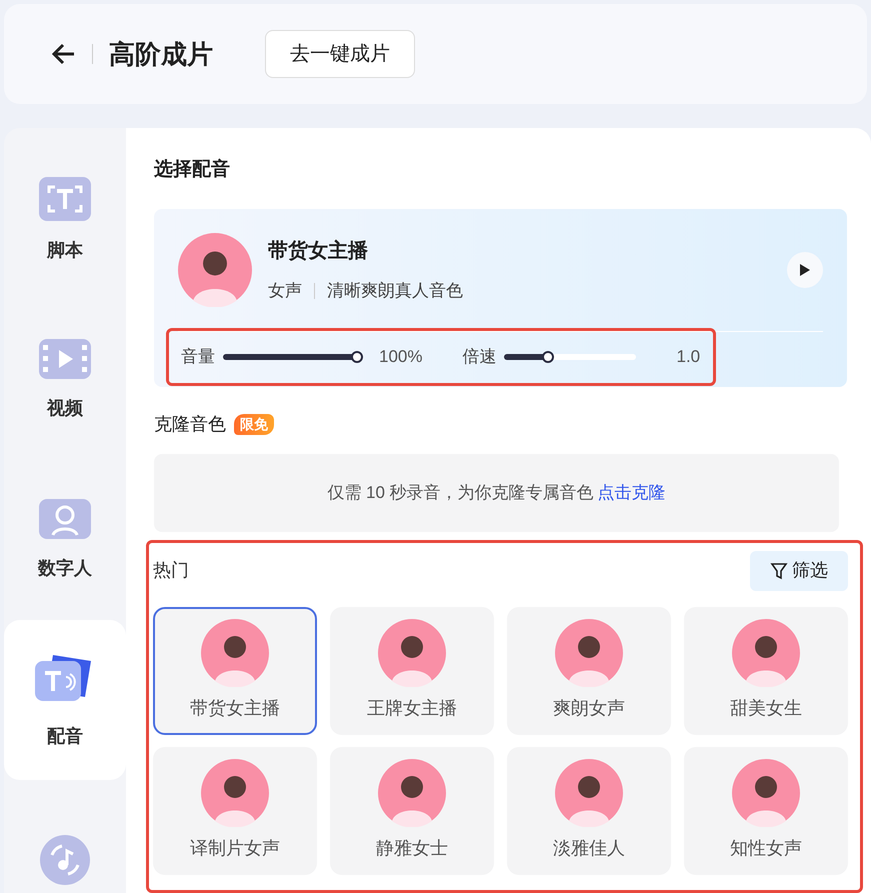  I want to click on voice-card-option: 译制片女声, so click(235, 810).